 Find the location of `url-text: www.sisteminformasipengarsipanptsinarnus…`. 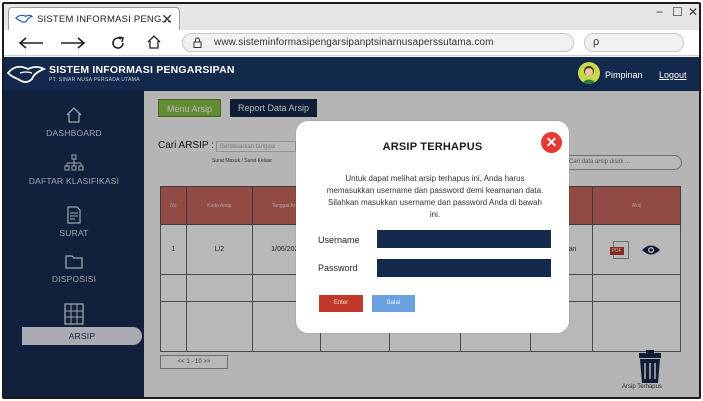

url-text: www.sisteminformasipengarsipanptsinarnus… is located at coordinates (354, 42).